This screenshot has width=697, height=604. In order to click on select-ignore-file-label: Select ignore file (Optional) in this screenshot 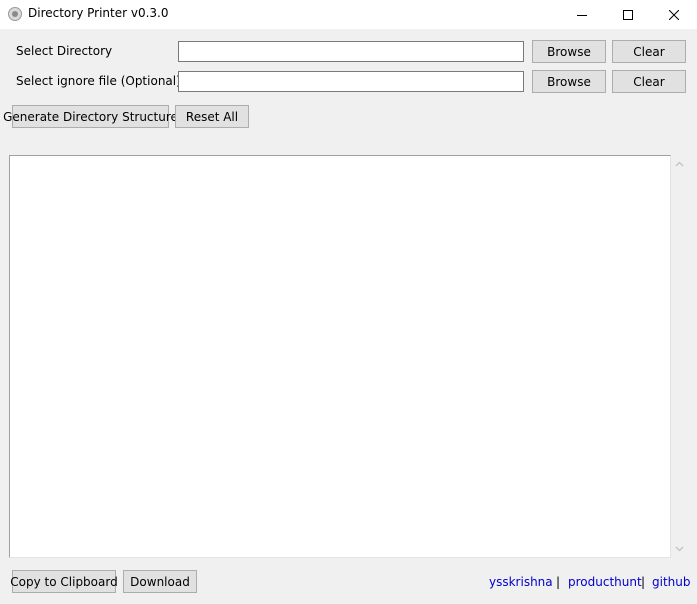, I will do `click(98, 81)`.